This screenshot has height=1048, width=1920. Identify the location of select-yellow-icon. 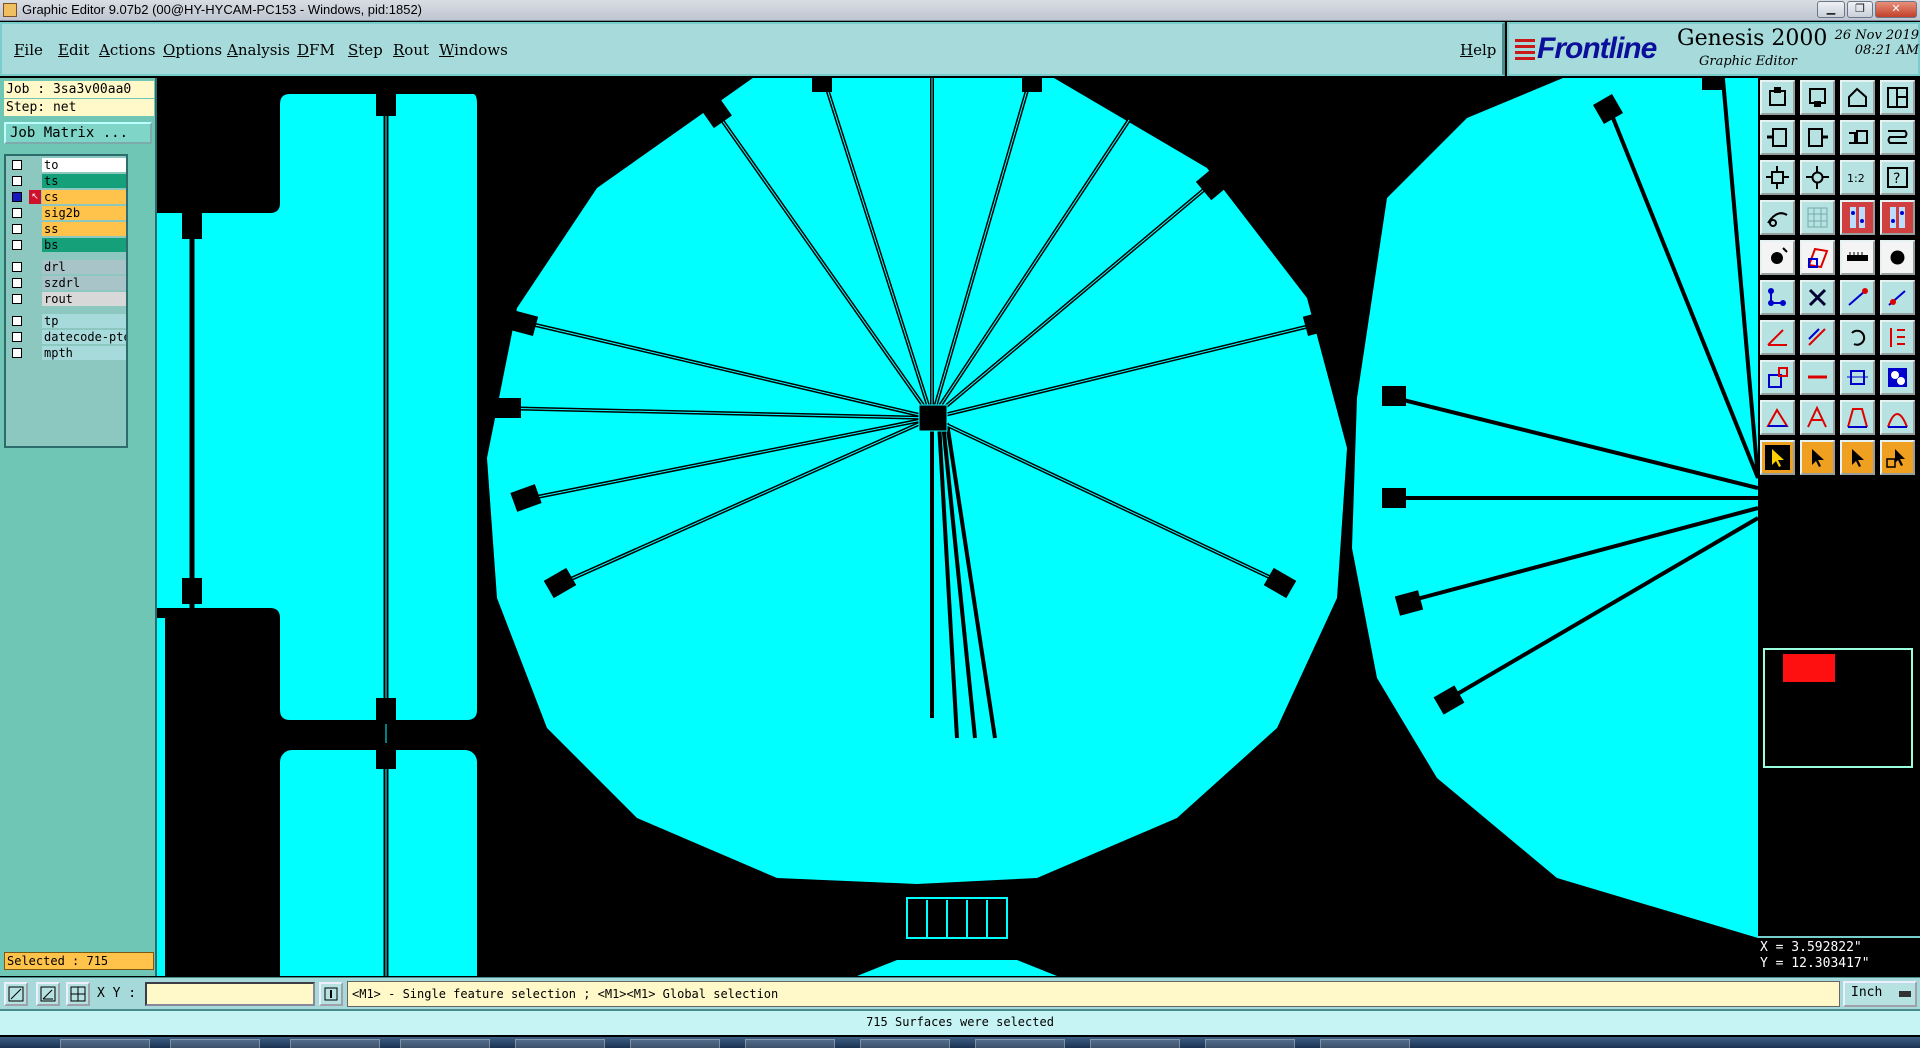
(1817, 457).